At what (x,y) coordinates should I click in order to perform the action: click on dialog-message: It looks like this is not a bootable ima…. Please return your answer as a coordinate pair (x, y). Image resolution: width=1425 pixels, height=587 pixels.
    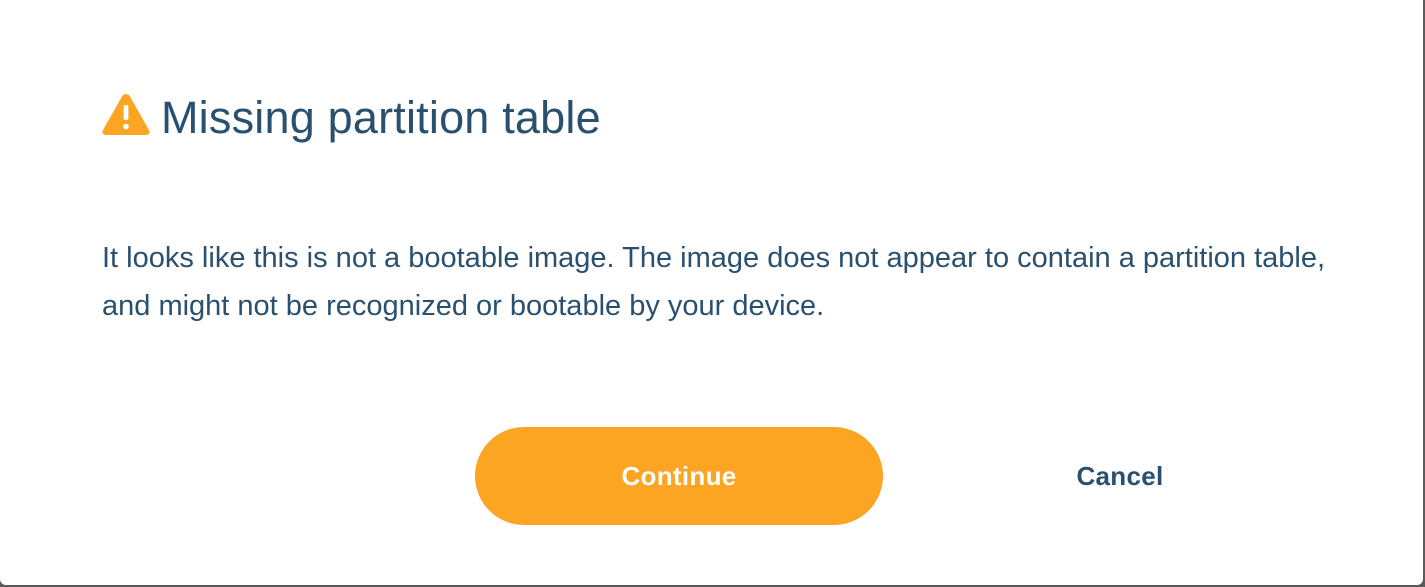
    Looking at the image, I should click on (714, 282).